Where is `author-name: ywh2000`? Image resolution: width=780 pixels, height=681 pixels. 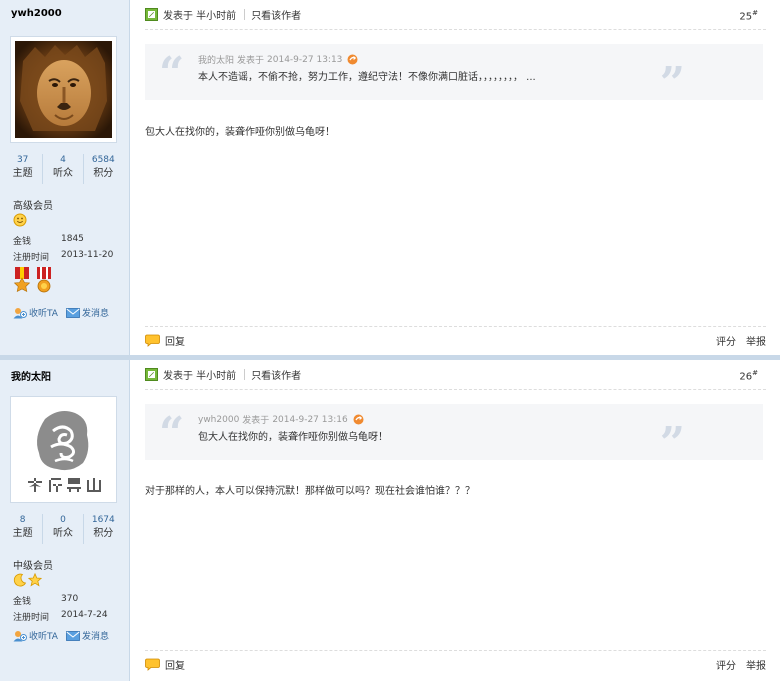 author-name: ywh2000 is located at coordinates (36, 13).